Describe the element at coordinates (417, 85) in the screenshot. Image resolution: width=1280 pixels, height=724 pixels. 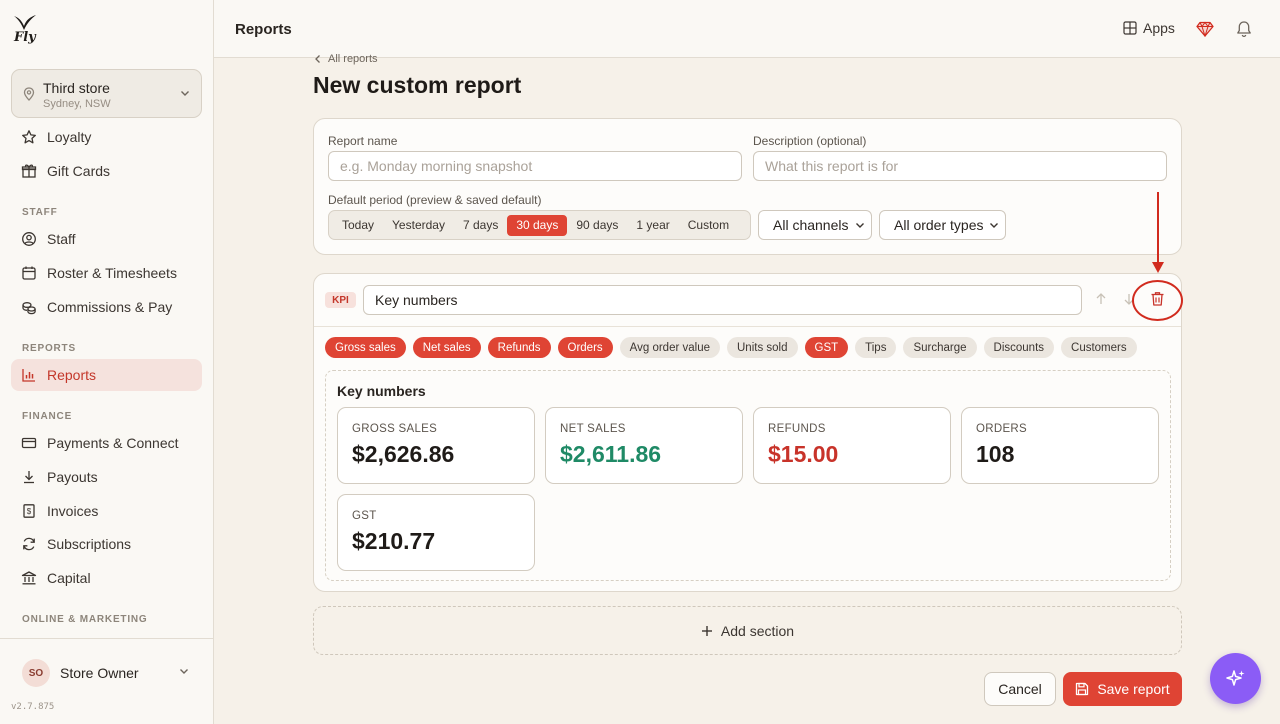
I see `page-title: New custom report` at that location.